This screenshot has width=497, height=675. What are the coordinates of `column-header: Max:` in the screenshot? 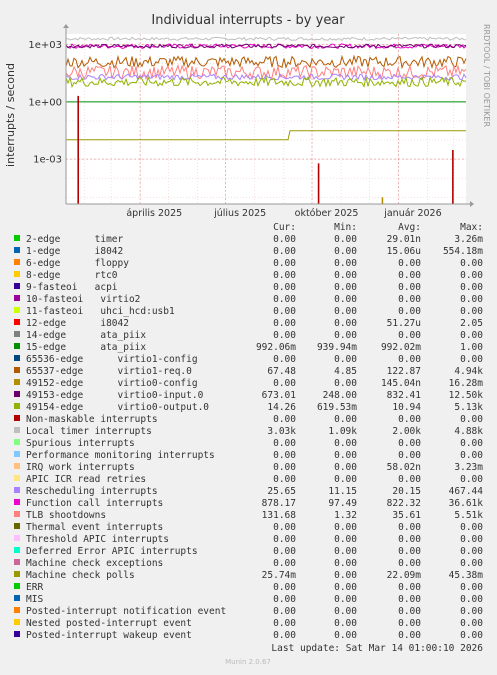 It's located at (471, 227).